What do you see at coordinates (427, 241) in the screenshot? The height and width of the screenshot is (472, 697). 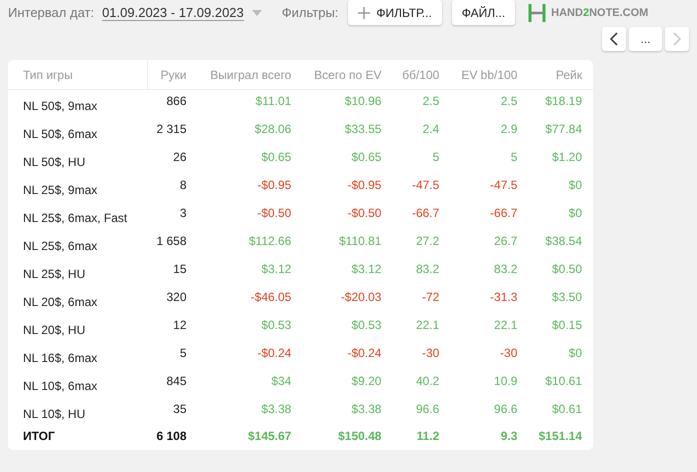 I see `table-cell-text: 27.2` at bounding box center [427, 241].